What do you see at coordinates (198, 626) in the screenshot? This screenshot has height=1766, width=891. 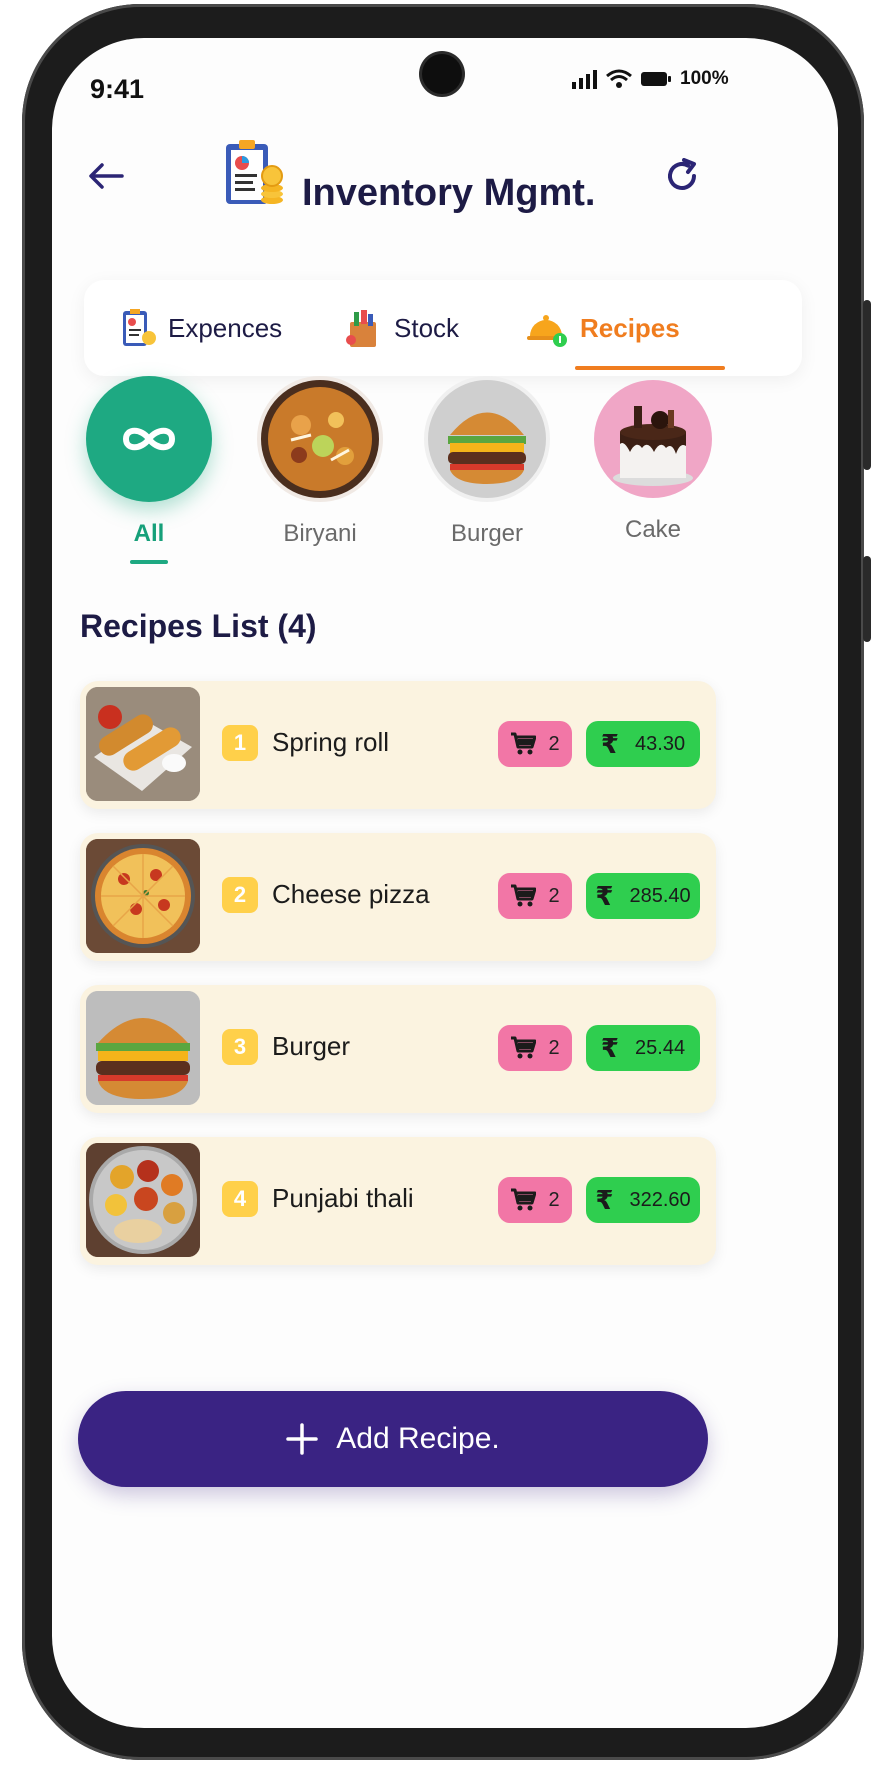 I see `recipes-list-title: Recipes List (4)` at bounding box center [198, 626].